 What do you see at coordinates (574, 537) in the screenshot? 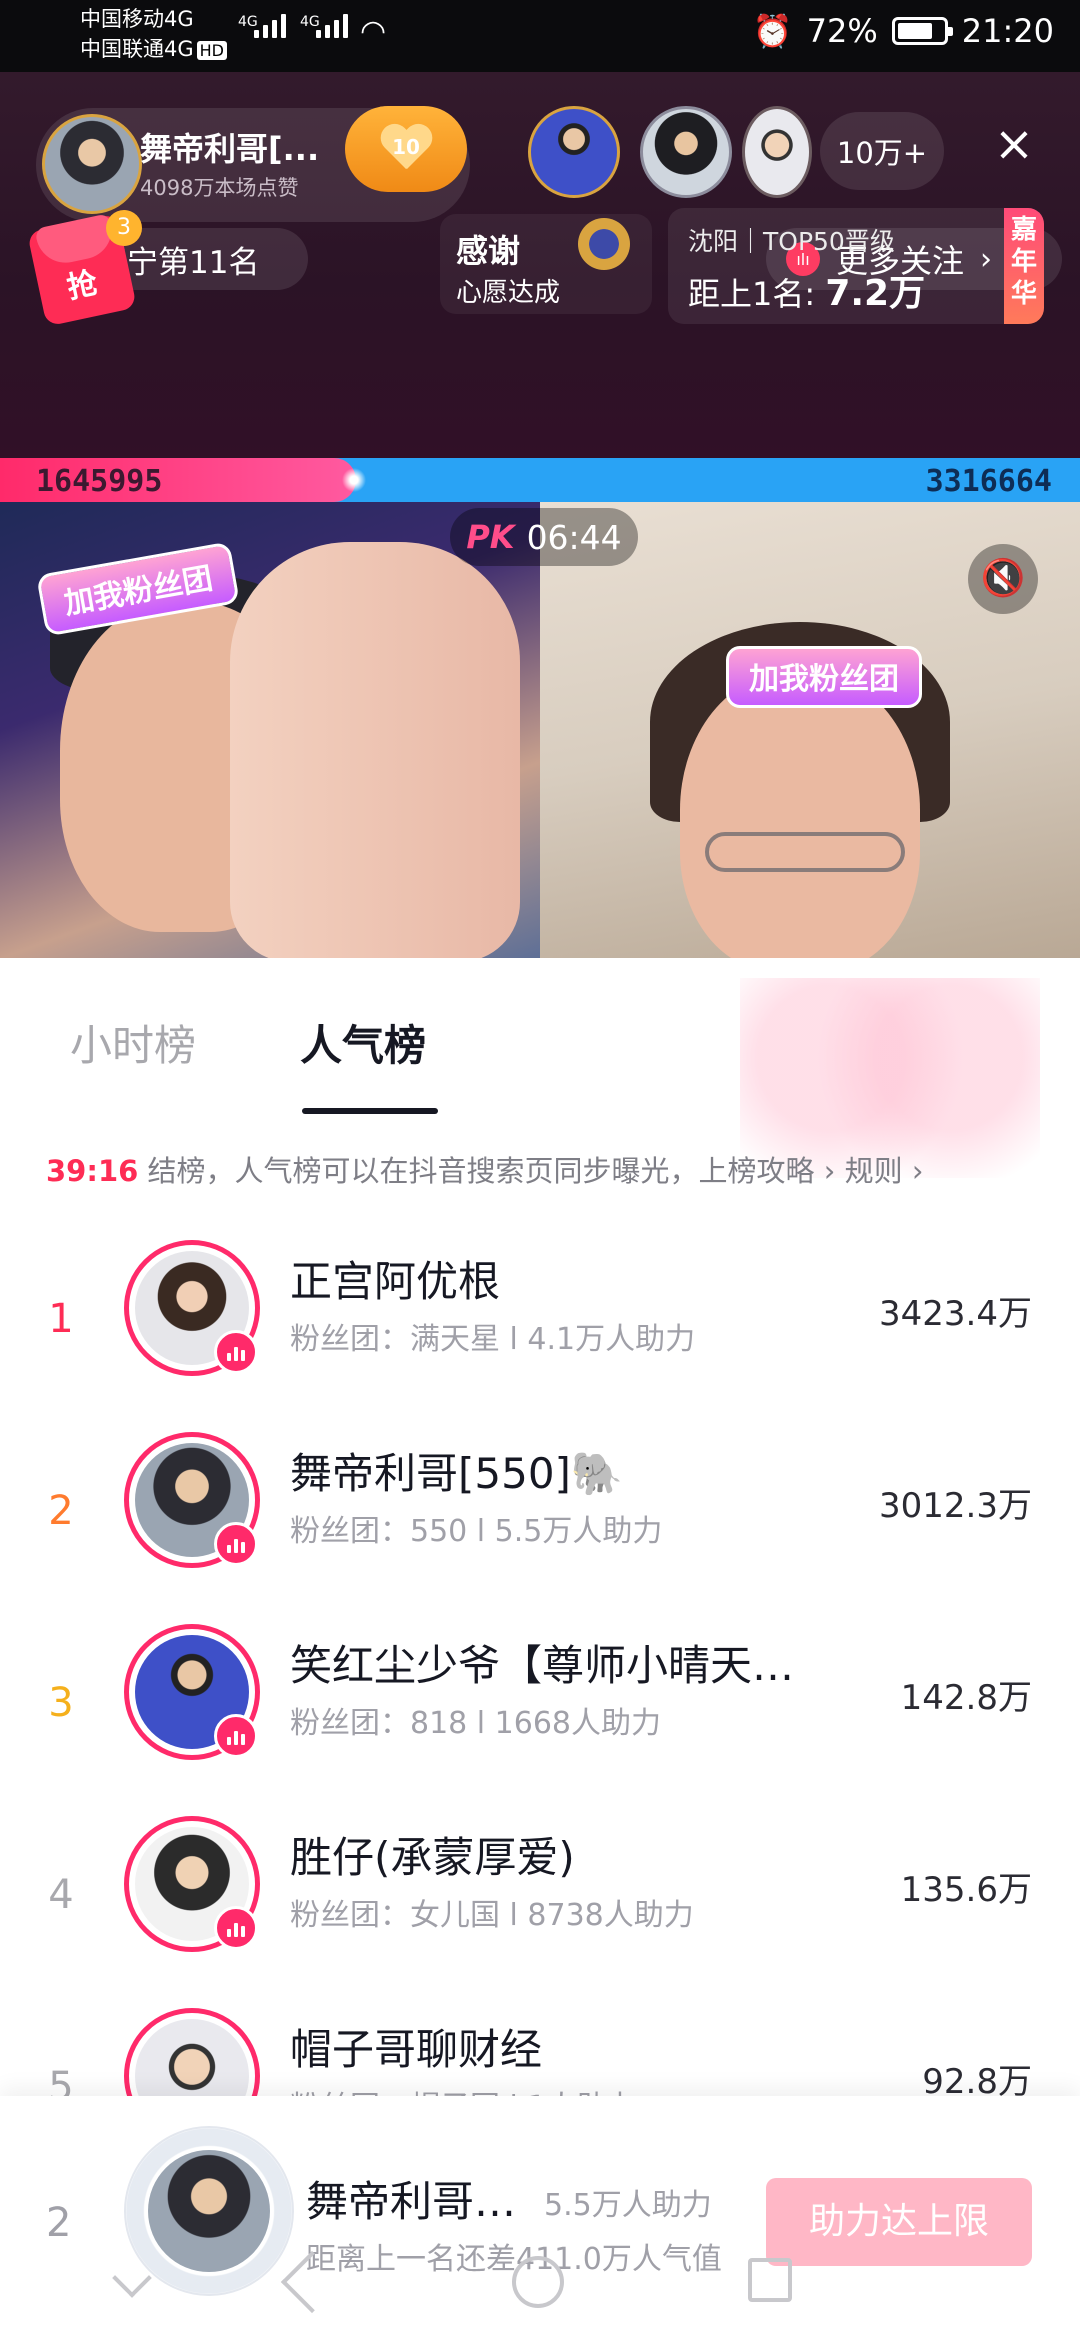
I see `pk-timer-value: 06:44` at bounding box center [574, 537].